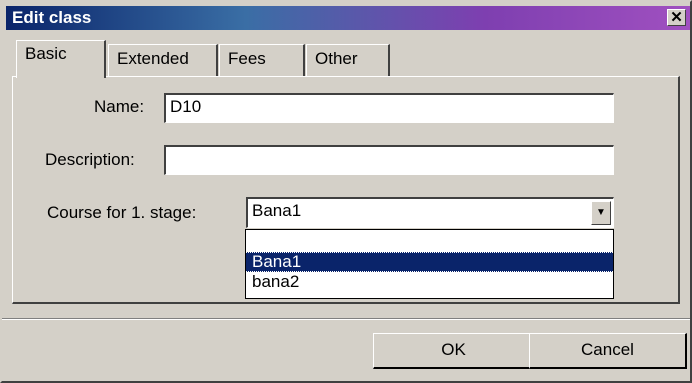 Image resolution: width=692 pixels, height=383 pixels. What do you see at coordinates (90, 159) in the screenshot?
I see `description-label: Description:` at bounding box center [90, 159].